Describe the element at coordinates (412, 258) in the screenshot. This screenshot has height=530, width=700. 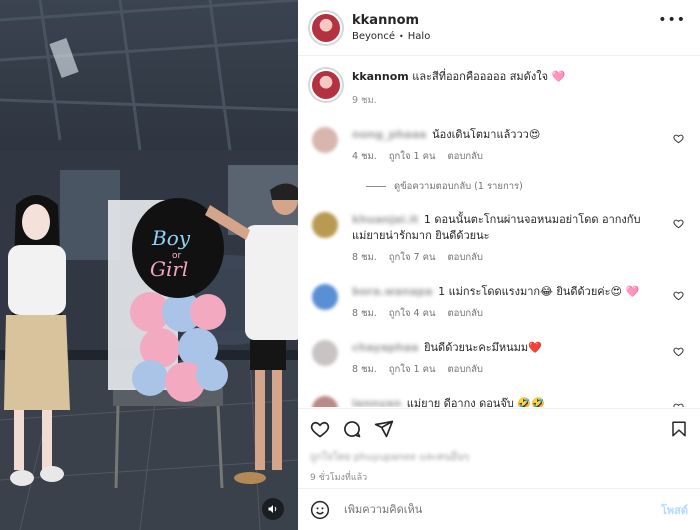
I see `comment-likes: ถูกใจ 7 คน` at that location.